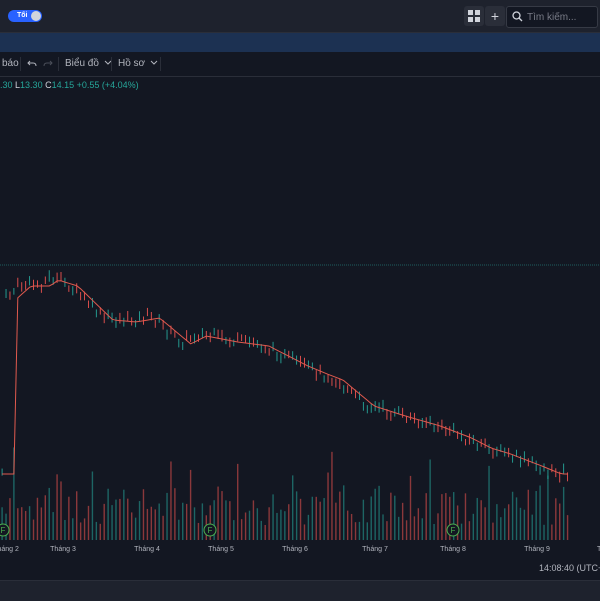  I want to click on layout-grid-button, so click(474, 16).